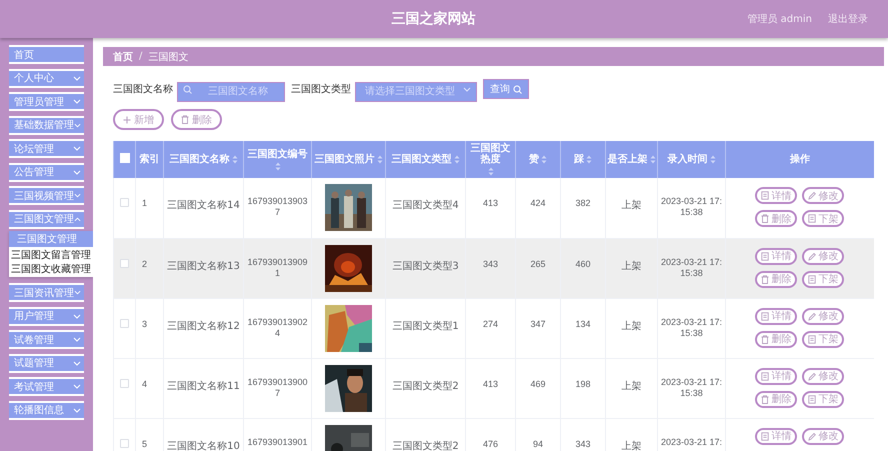  What do you see at coordinates (579, 159) in the screenshot?
I see `column-header: 踩` at bounding box center [579, 159].